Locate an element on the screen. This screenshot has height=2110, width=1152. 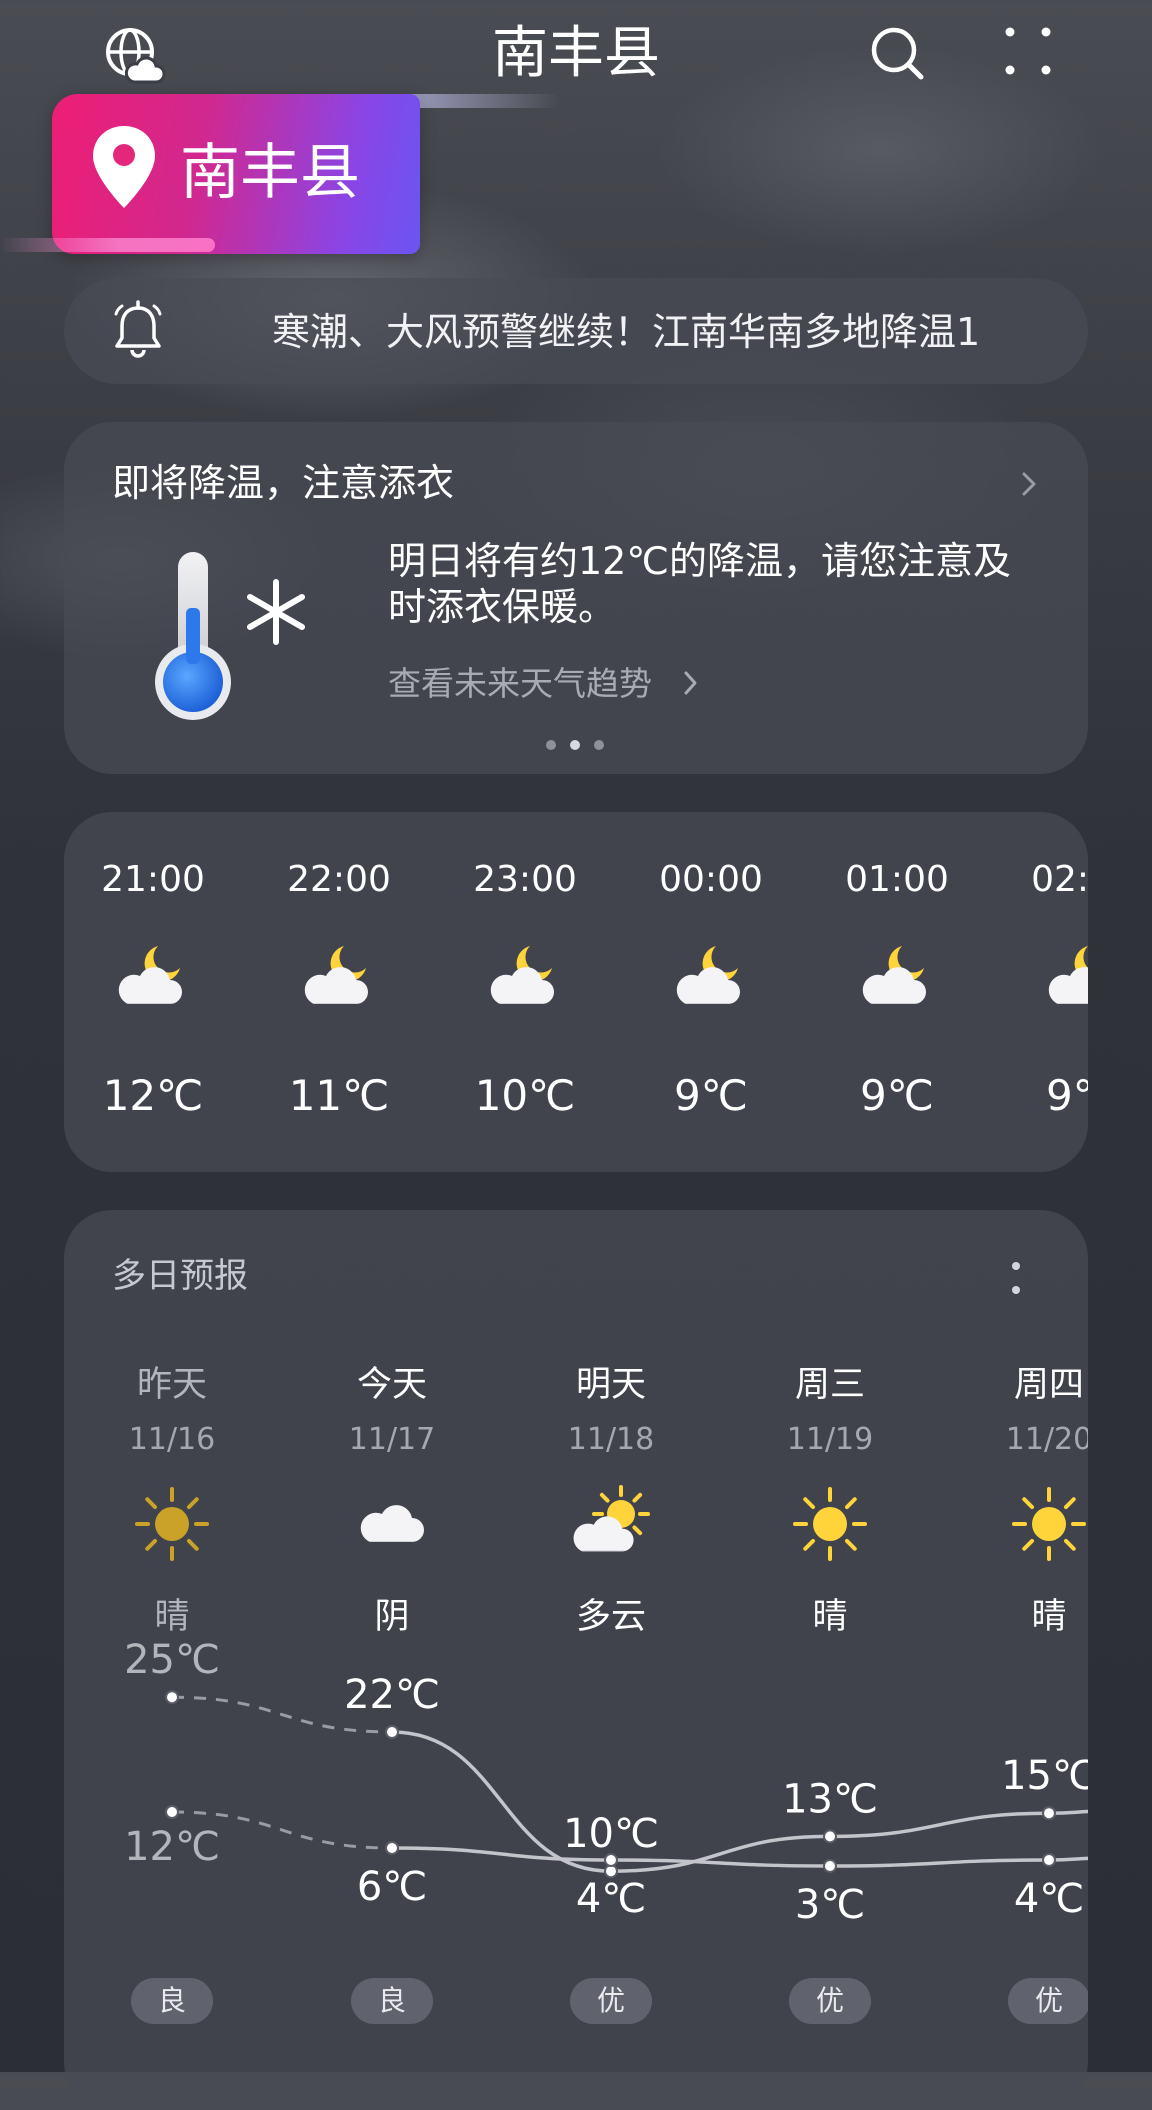
bell-icon is located at coordinates (138, 329).